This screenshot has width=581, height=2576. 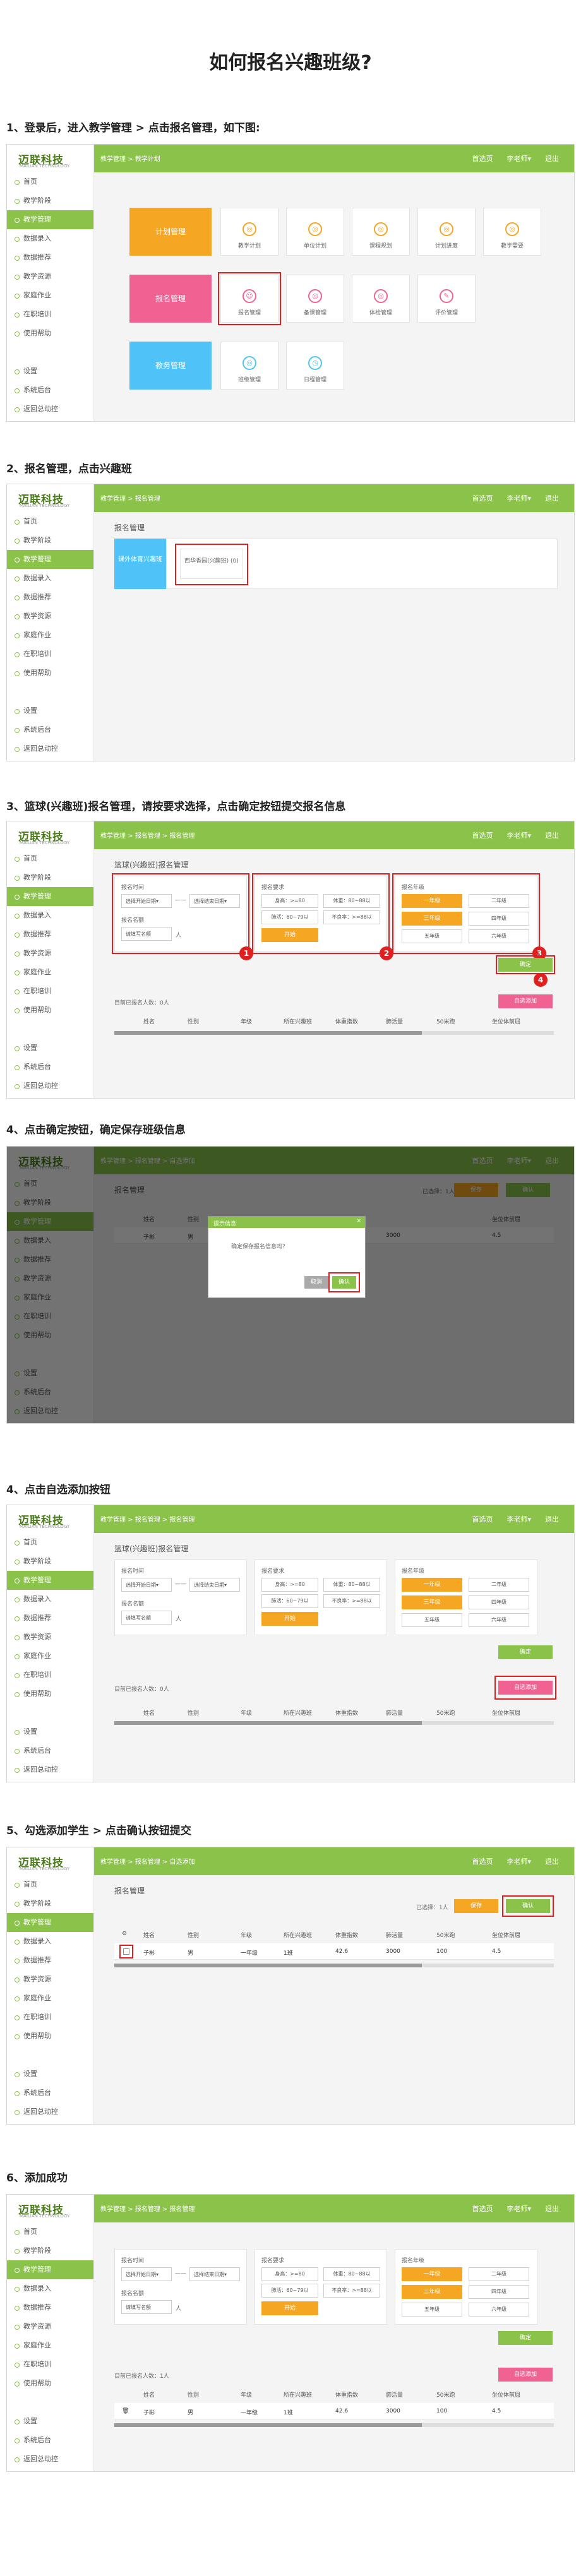 I want to click on grade-4: 四年级, so click(x=499, y=2292).